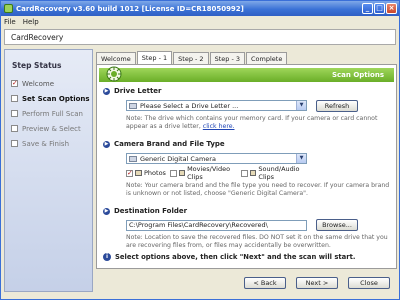 The width and height of the screenshot is (400, 300). I want to click on photo-icon, so click(138, 173).